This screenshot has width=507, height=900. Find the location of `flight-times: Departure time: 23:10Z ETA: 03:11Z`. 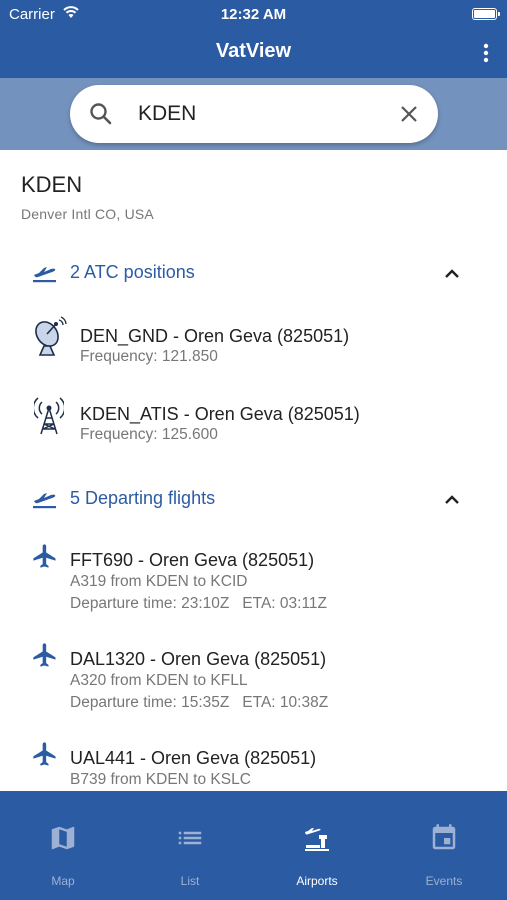

flight-times: Departure time: 23:10Z ETA: 03:11Z is located at coordinates (199, 603).